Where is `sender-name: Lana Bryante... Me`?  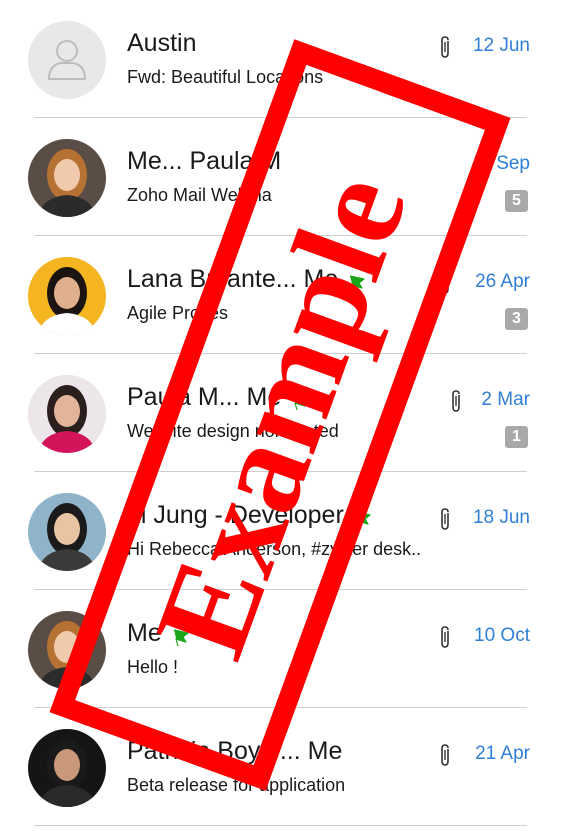
sender-name: Lana Bryante... Me is located at coordinates (246, 279).